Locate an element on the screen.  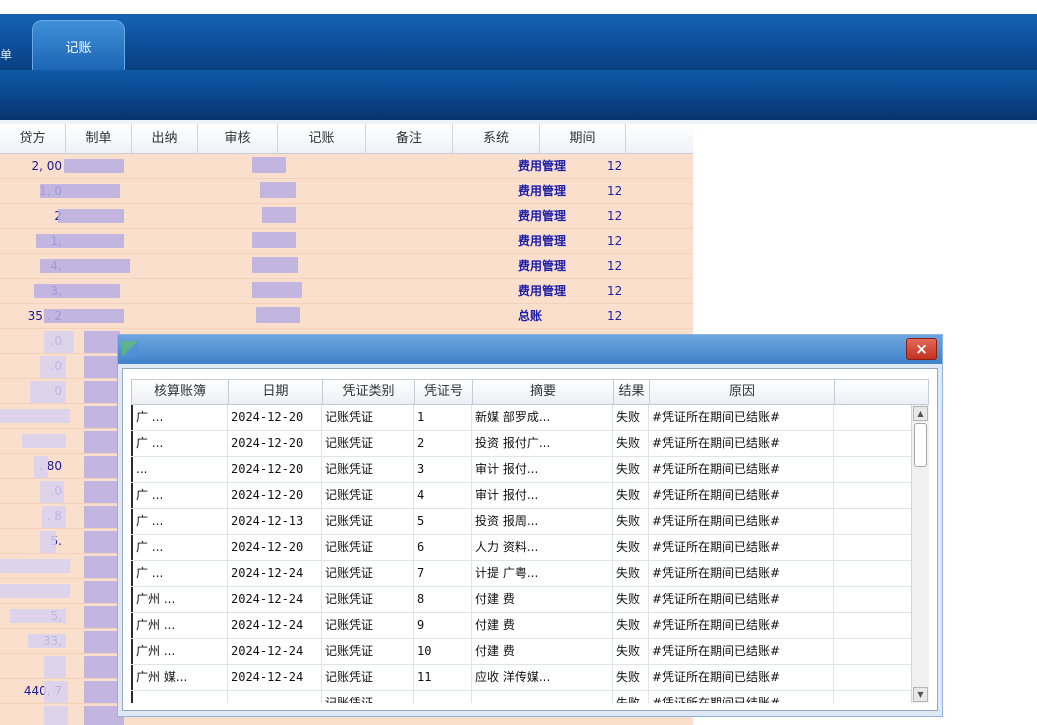
column-header: 期间 is located at coordinates (583, 138).